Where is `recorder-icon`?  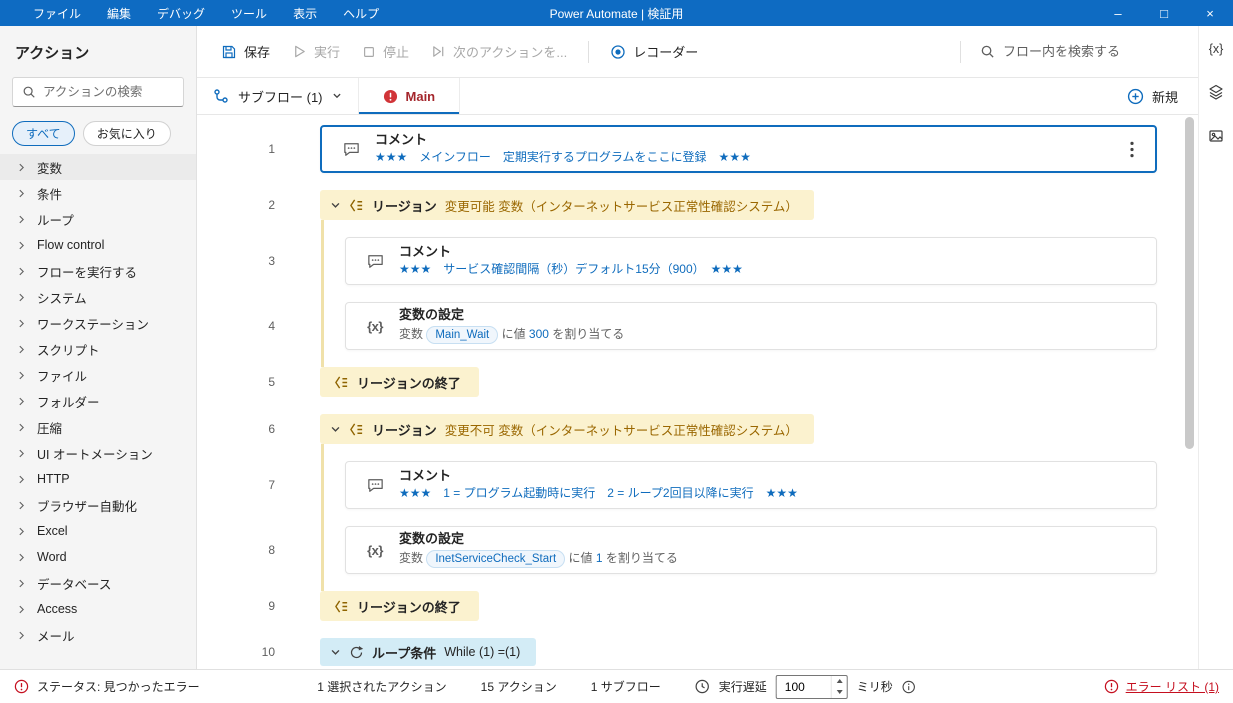
recorder-icon is located at coordinates (618, 52).